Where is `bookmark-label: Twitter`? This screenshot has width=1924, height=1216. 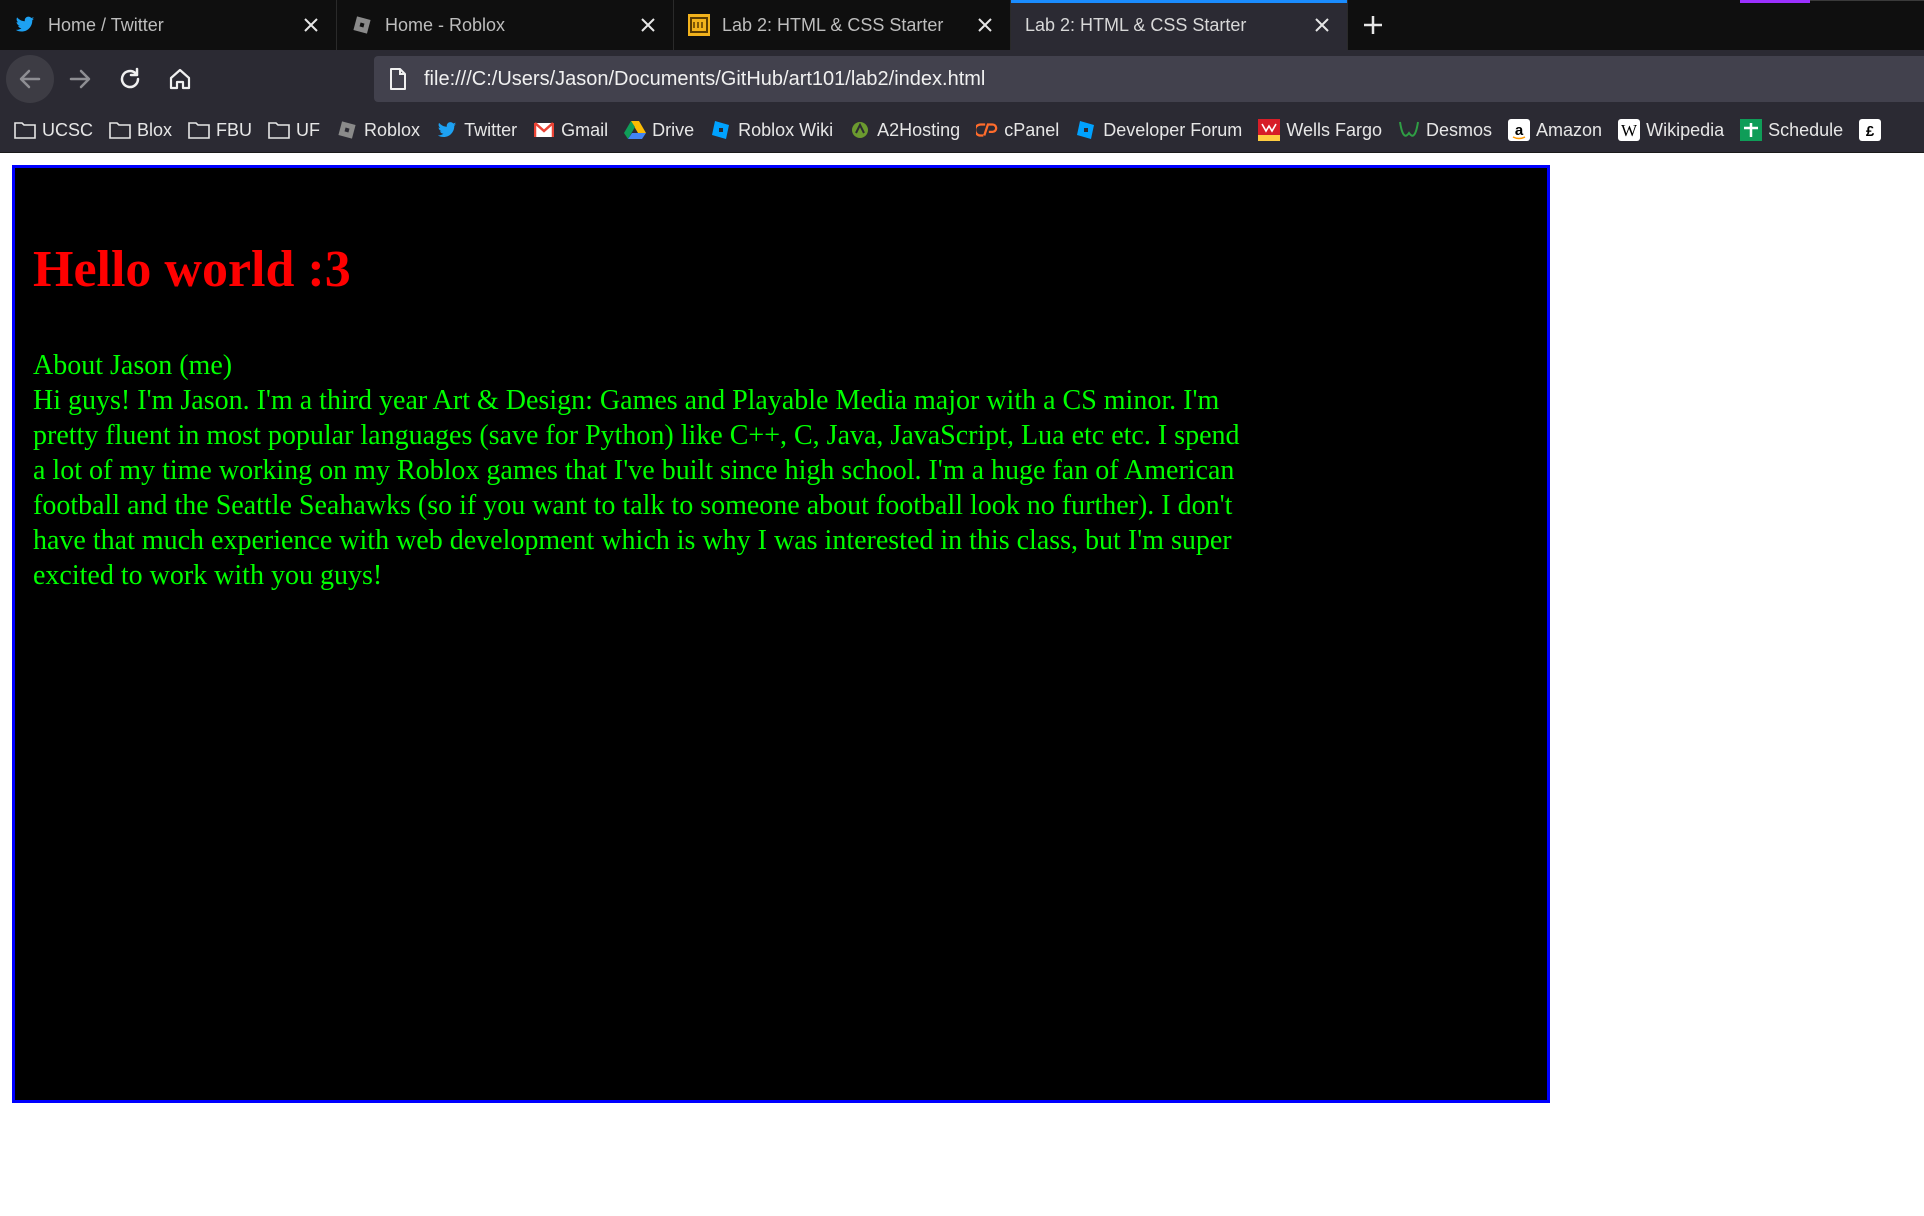
bookmark-label: Twitter is located at coordinates (491, 129).